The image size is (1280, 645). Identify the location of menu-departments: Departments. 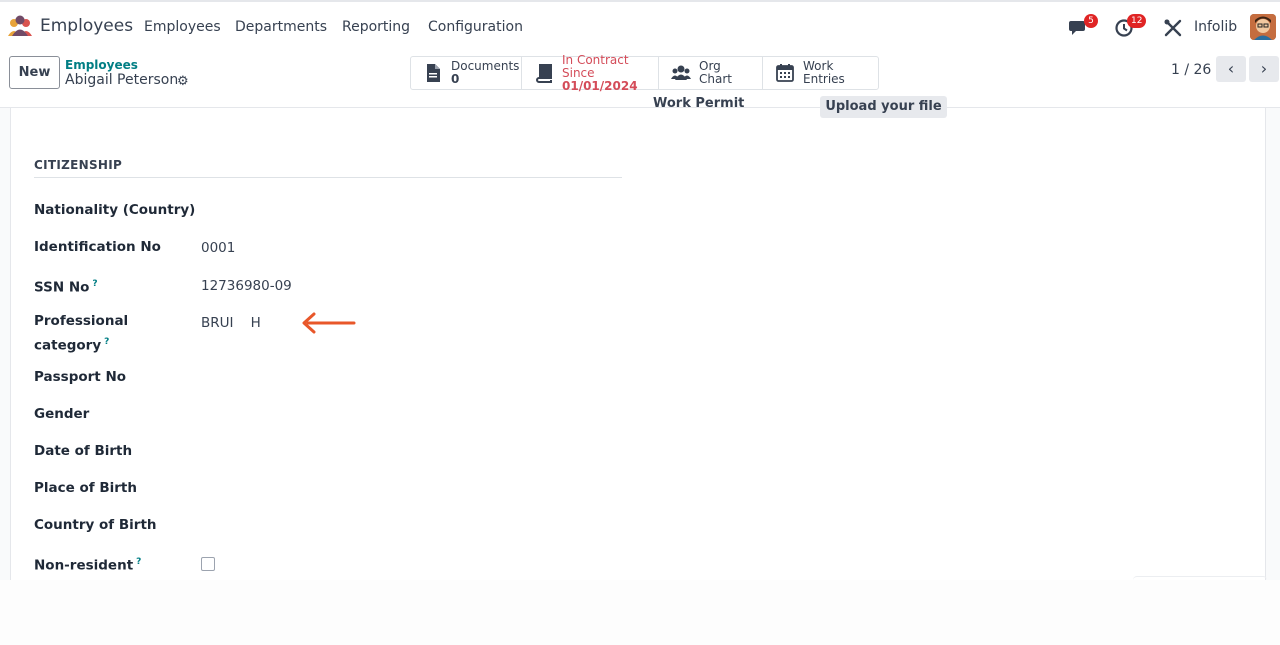
(281, 27).